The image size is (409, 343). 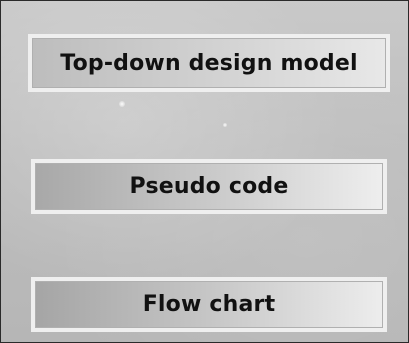 I want to click on flow-chart-label: Flow chart, so click(x=209, y=304).